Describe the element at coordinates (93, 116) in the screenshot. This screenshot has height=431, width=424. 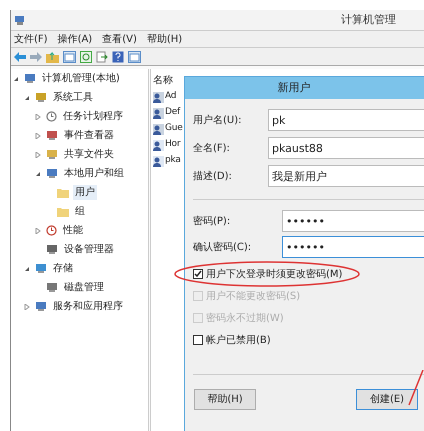
I see `tree-item: 任务计划程序` at that location.